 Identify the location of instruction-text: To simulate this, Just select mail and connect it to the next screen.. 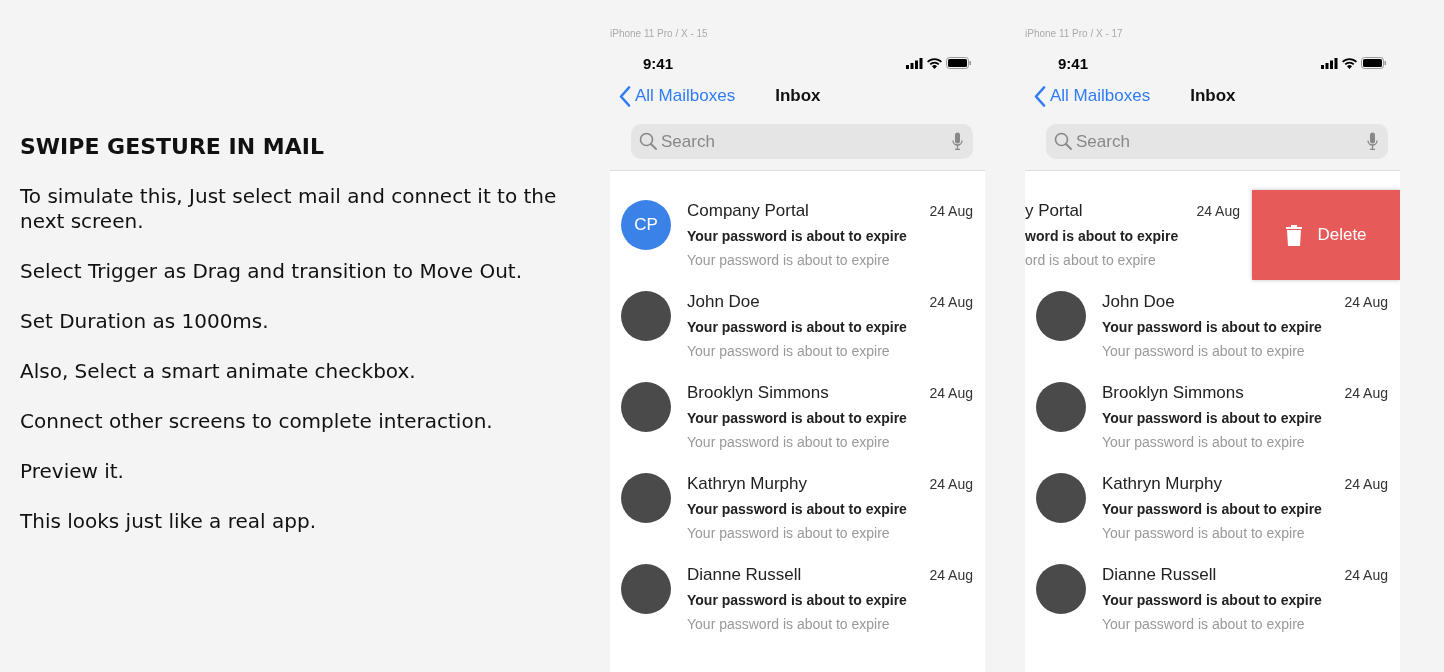
(289, 209).